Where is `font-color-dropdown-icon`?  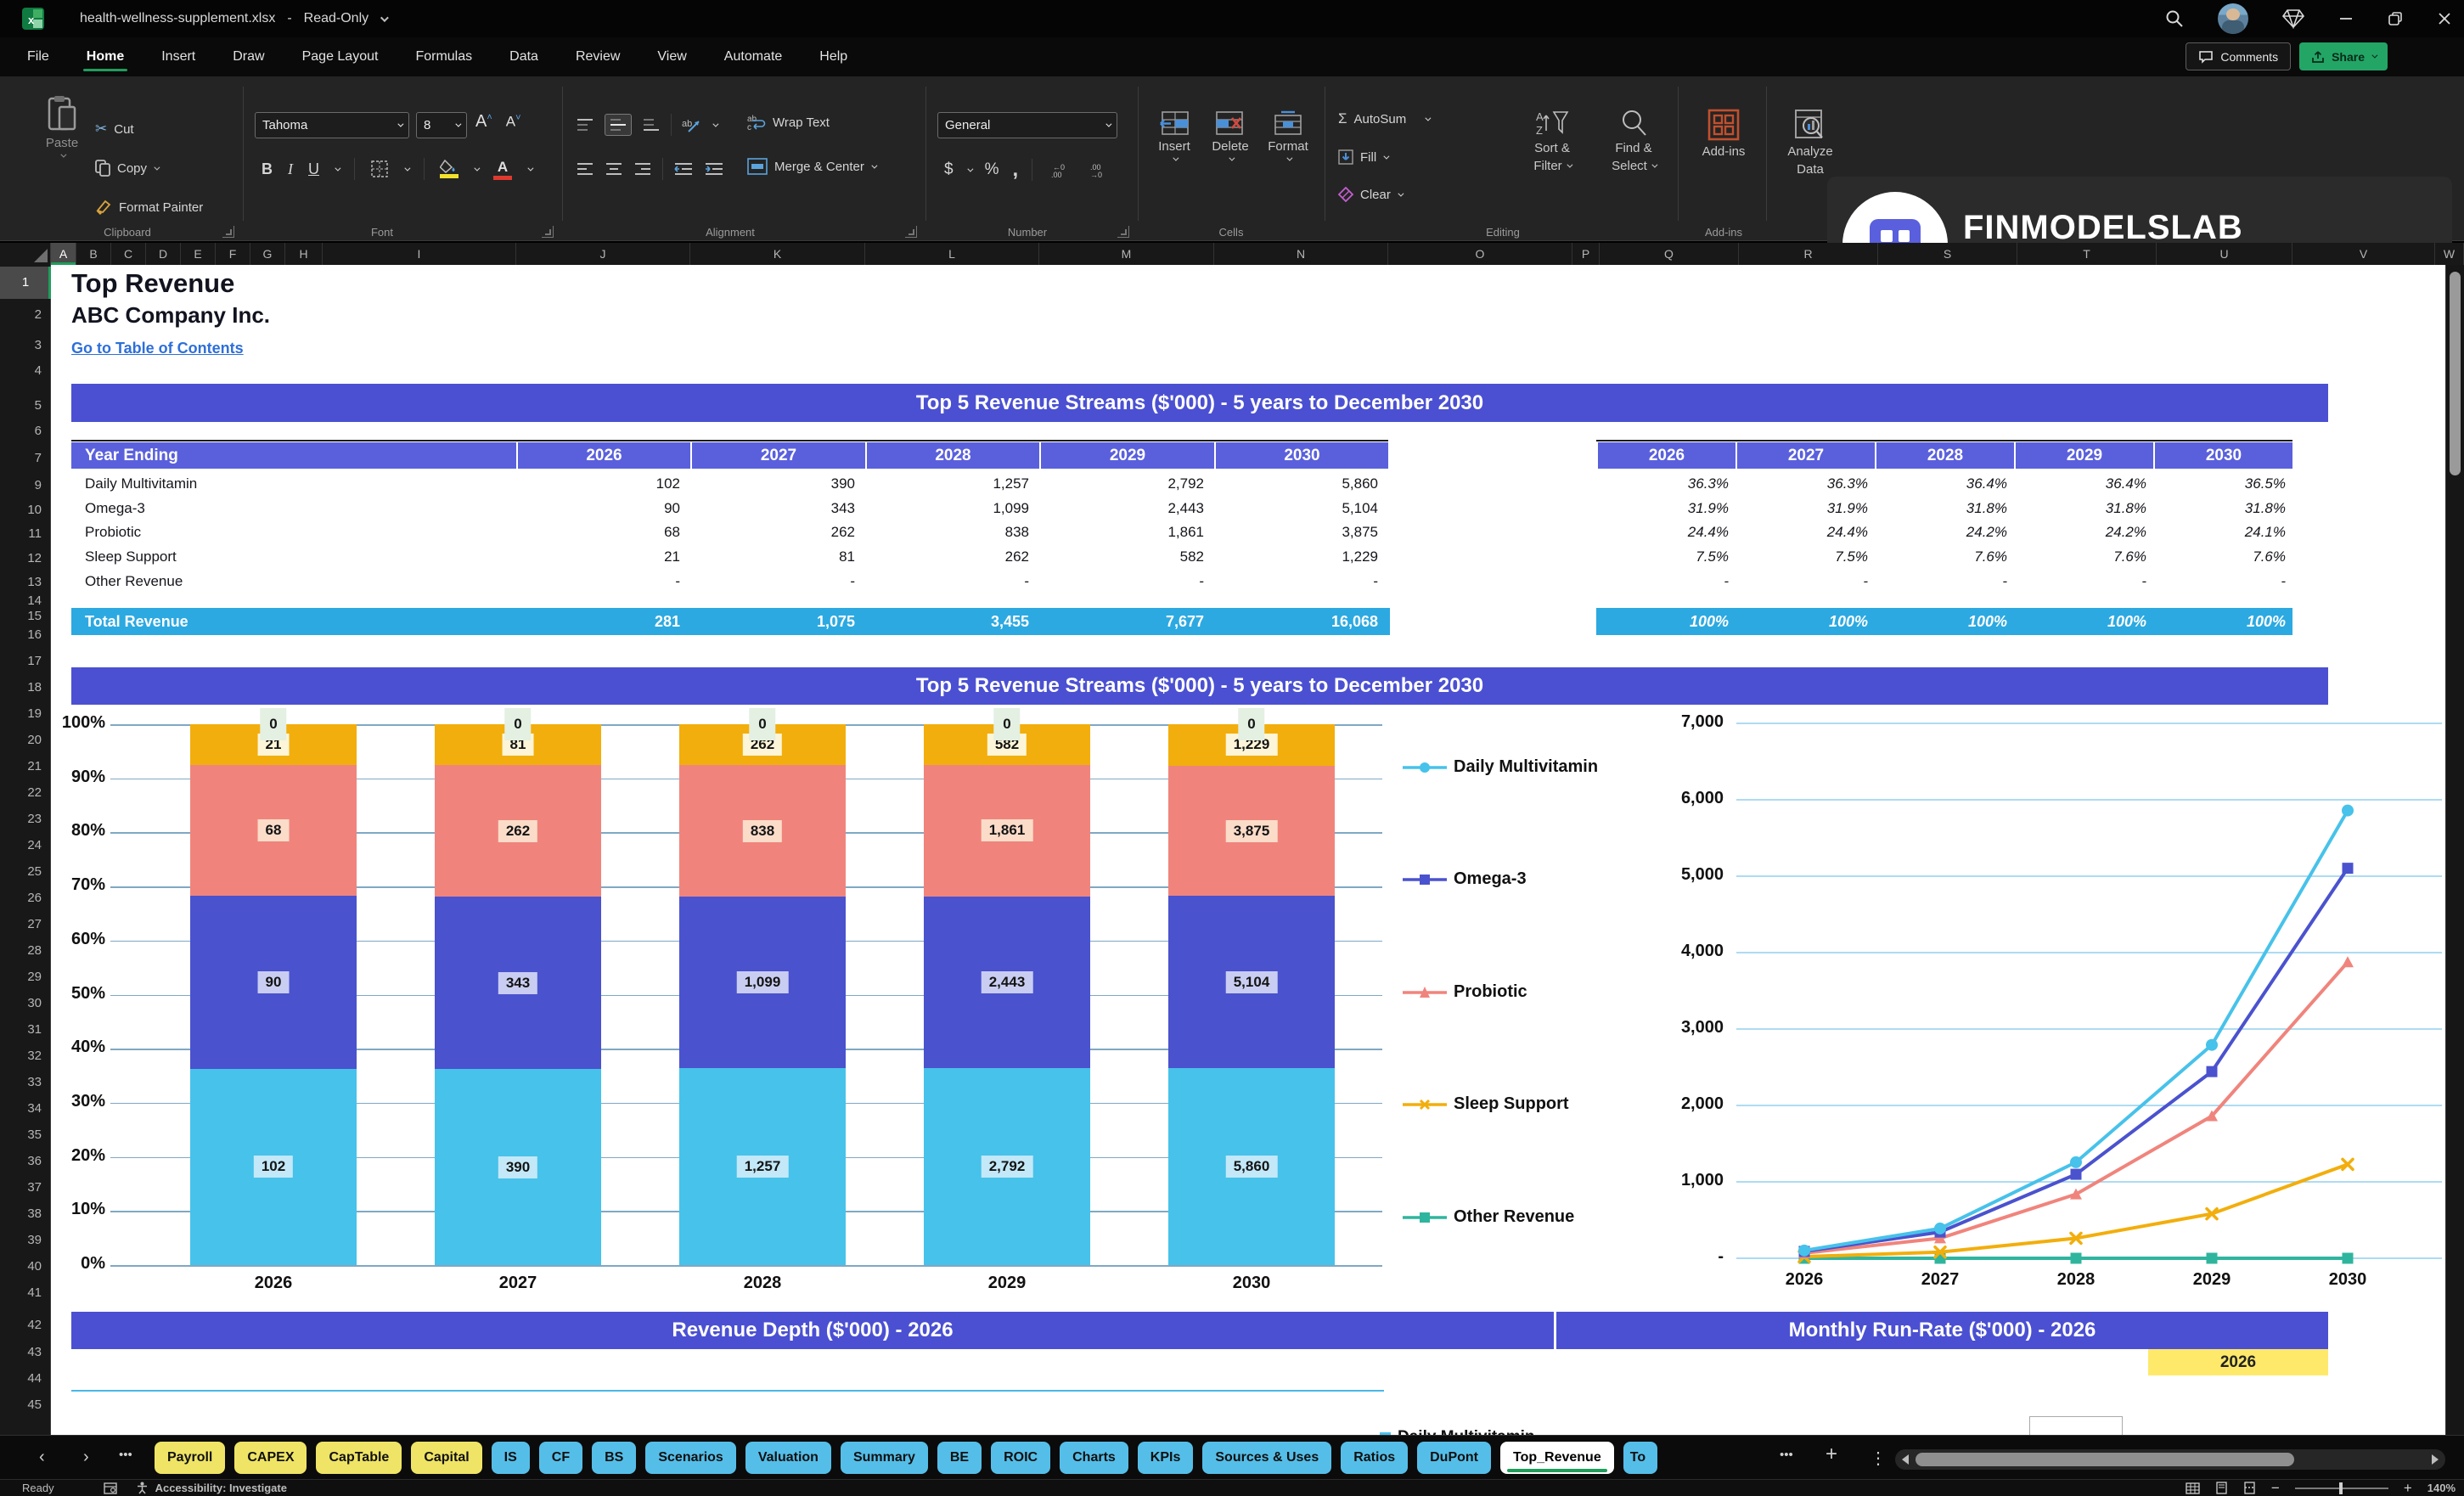 font-color-dropdown-icon is located at coordinates (530, 168).